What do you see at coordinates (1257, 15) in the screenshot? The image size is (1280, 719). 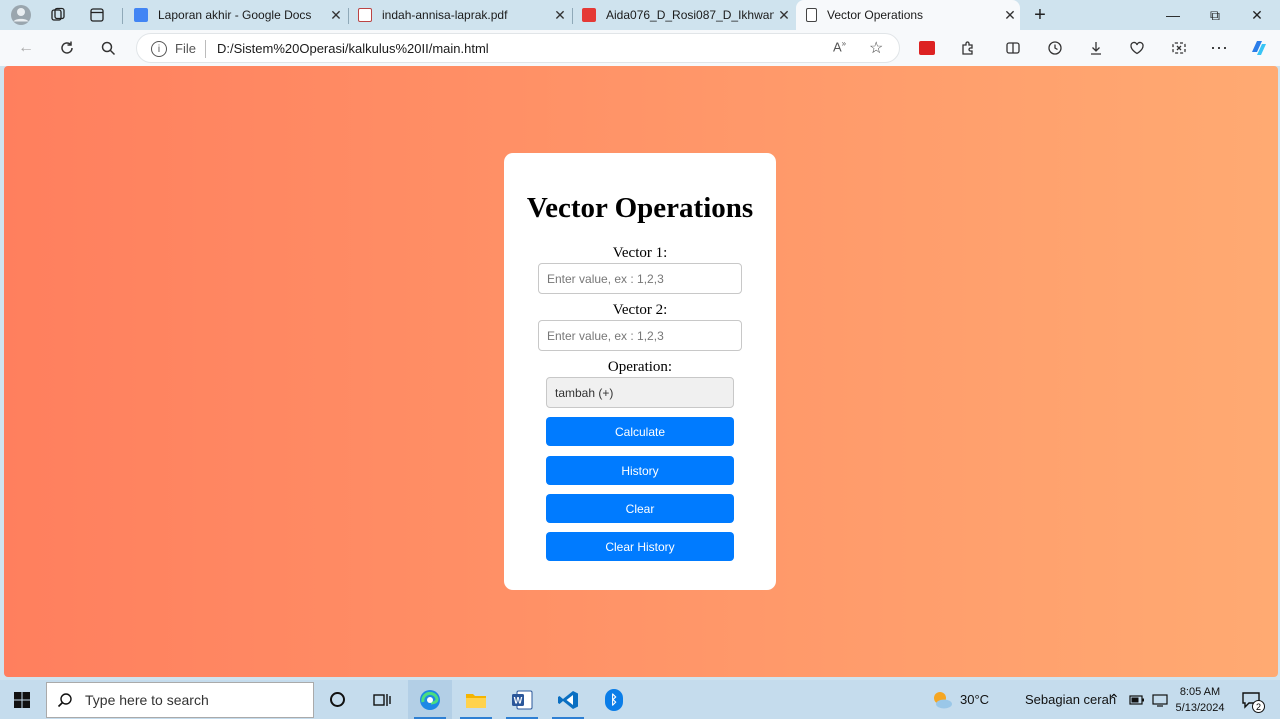 I see `close-window-button: ✕` at bounding box center [1257, 15].